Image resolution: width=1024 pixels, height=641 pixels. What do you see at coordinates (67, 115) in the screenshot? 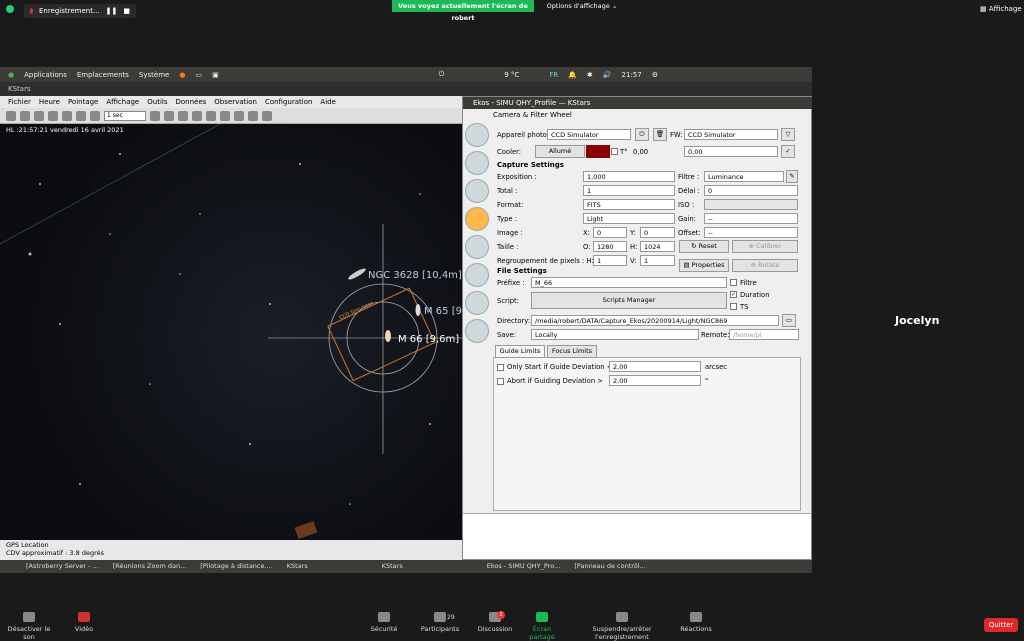
I see `rewind-icon` at bounding box center [67, 115].